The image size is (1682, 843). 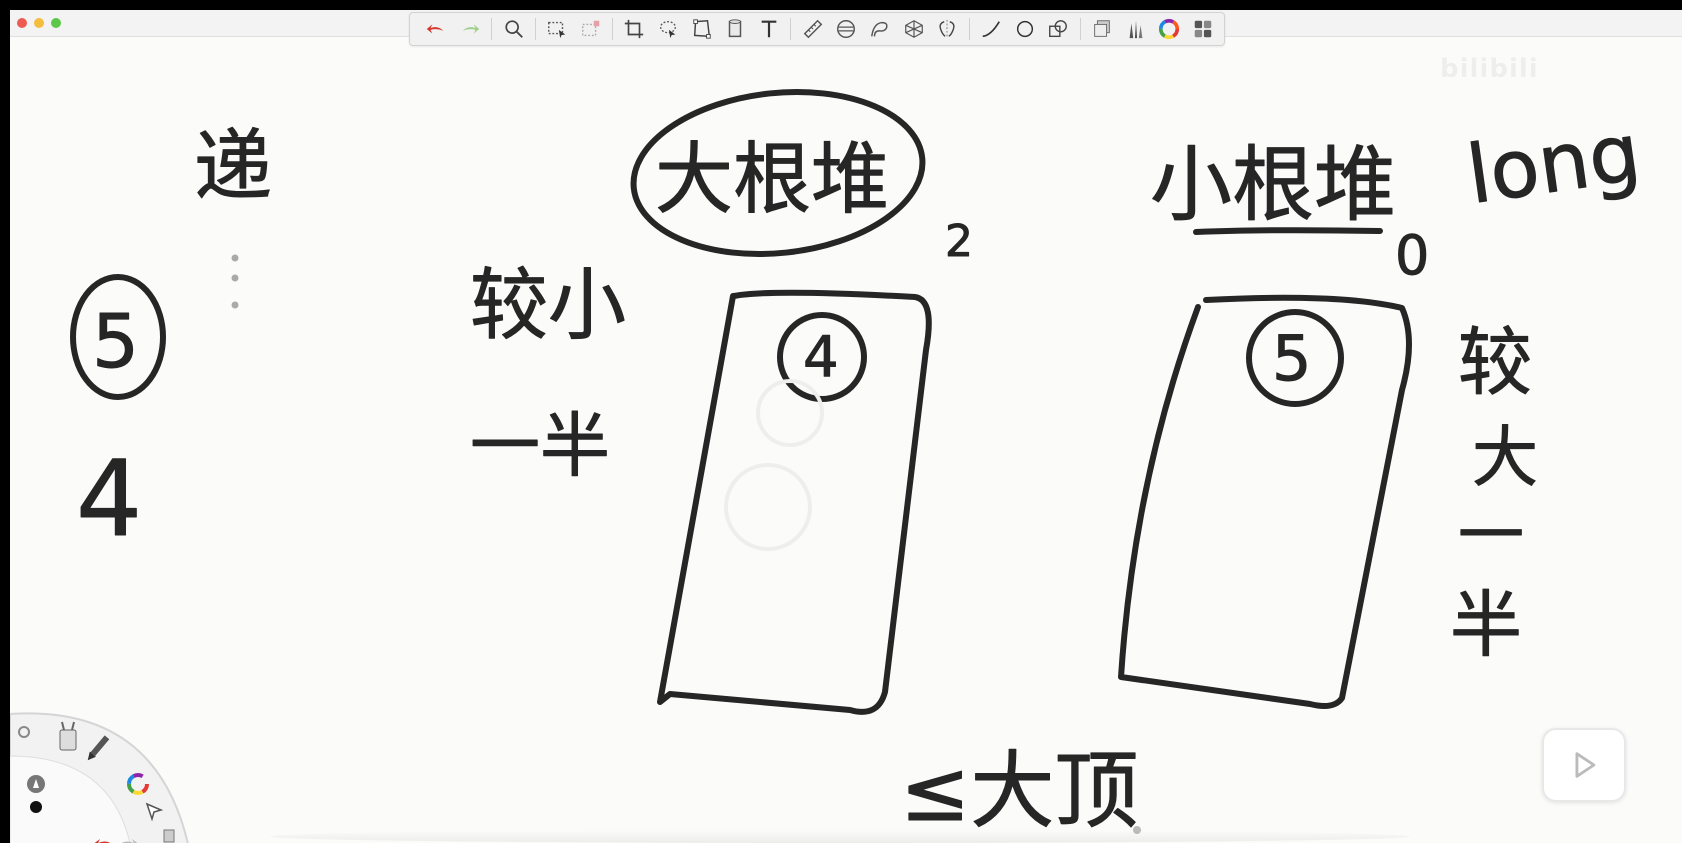 I want to click on right-top-note: long, so click(x=1554, y=164).